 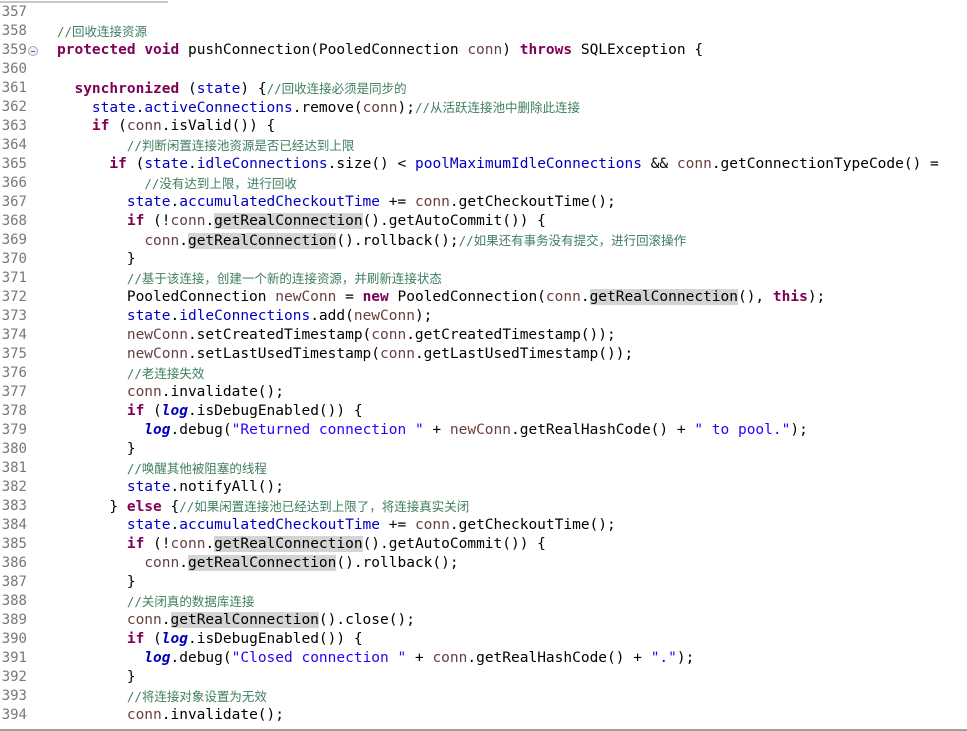 I want to click on comment: //如果闲置连接池已经达到上限了，将连接真实关闭, so click(x=324, y=506).